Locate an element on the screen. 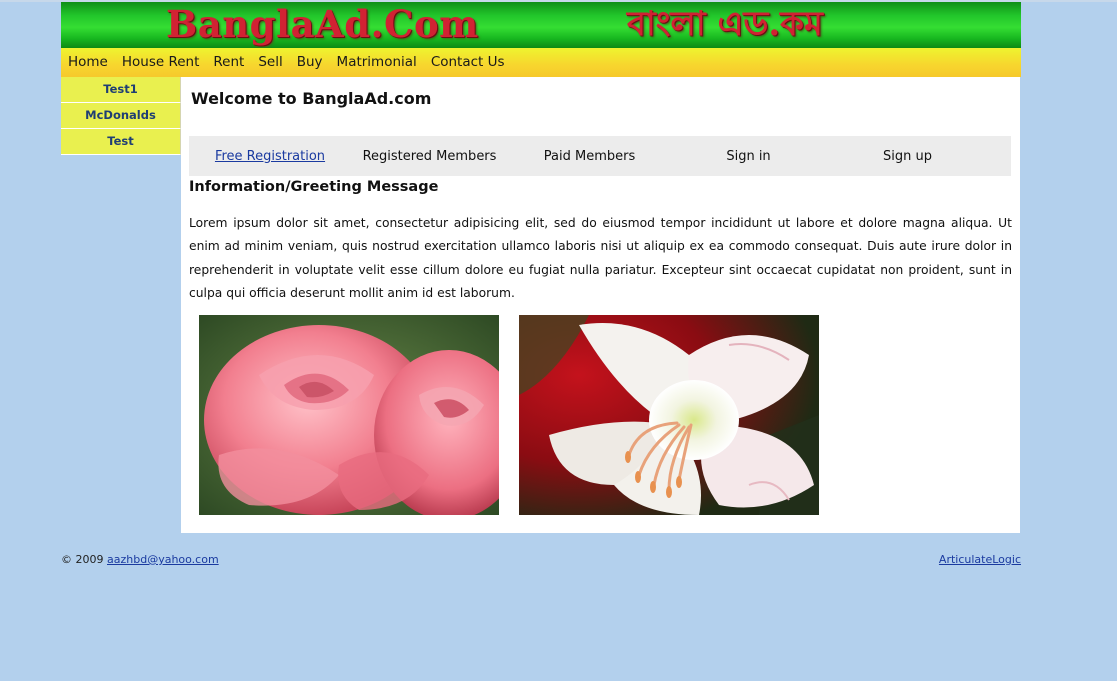 The width and height of the screenshot is (1117, 681). registered-members-link: Registered Members is located at coordinates (429, 156).